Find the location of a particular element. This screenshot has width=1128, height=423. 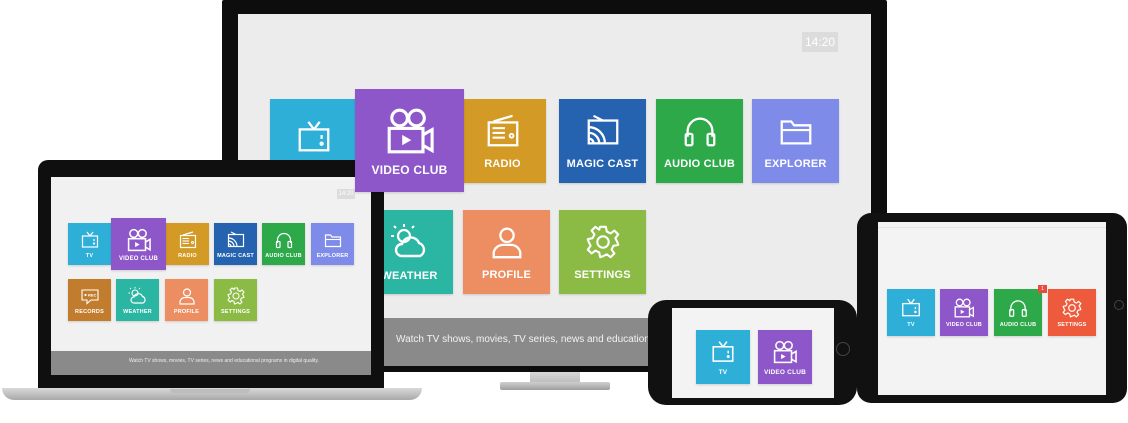

laptop-notch is located at coordinates (210, 391).